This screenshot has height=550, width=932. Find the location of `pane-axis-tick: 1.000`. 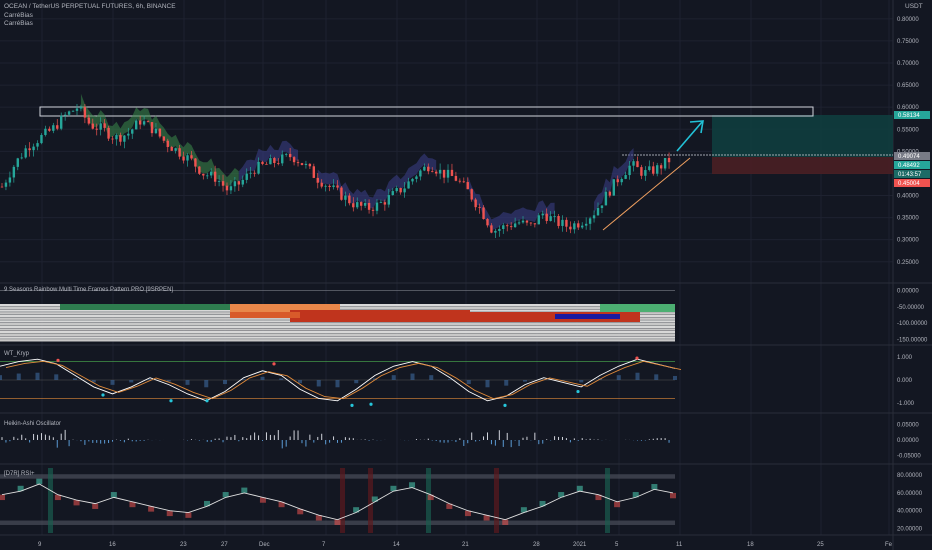

pane-axis-tick: 1.000 is located at coordinates (905, 358).